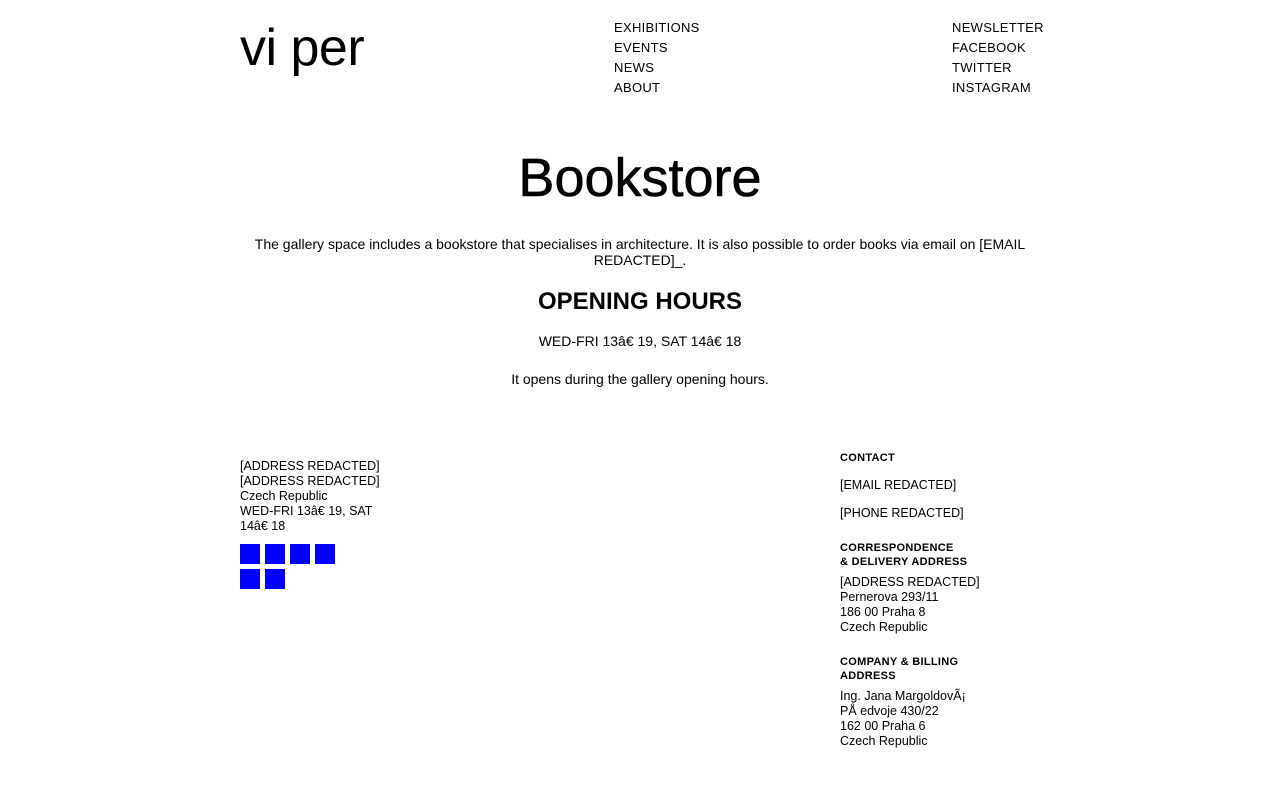 Image resolution: width=1280 pixels, height=790 pixels. What do you see at coordinates (657, 28) in the screenshot?
I see `nav-item-exhibitions: EXHIBITIONS` at bounding box center [657, 28].